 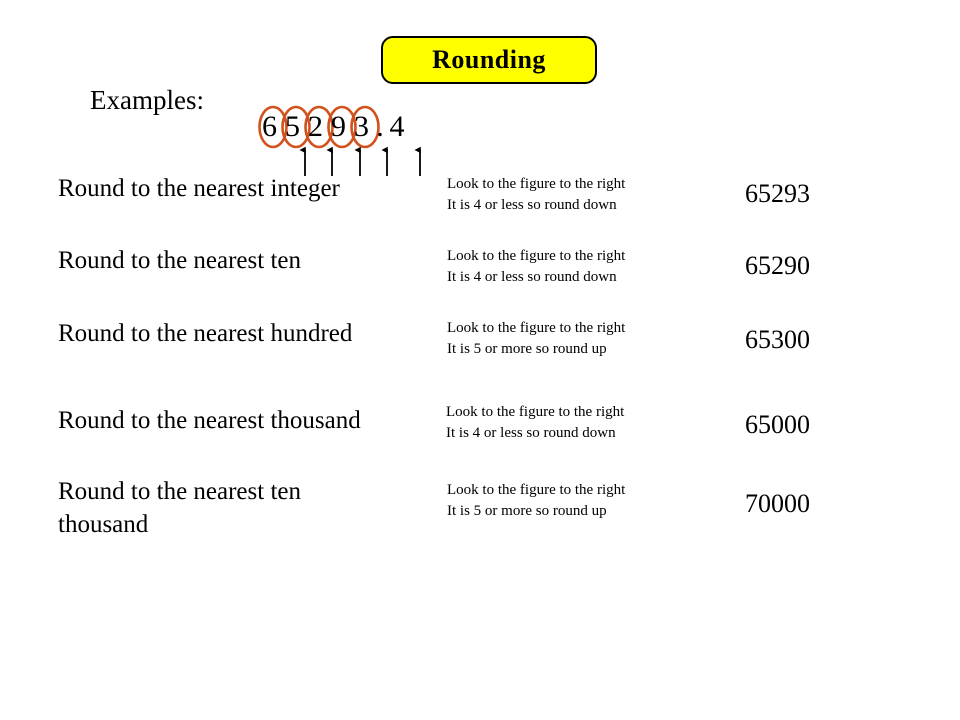 What do you see at coordinates (269, 126) in the screenshot?
I see `digit-ten-thousands: 6` at bounding box center [269, 126].